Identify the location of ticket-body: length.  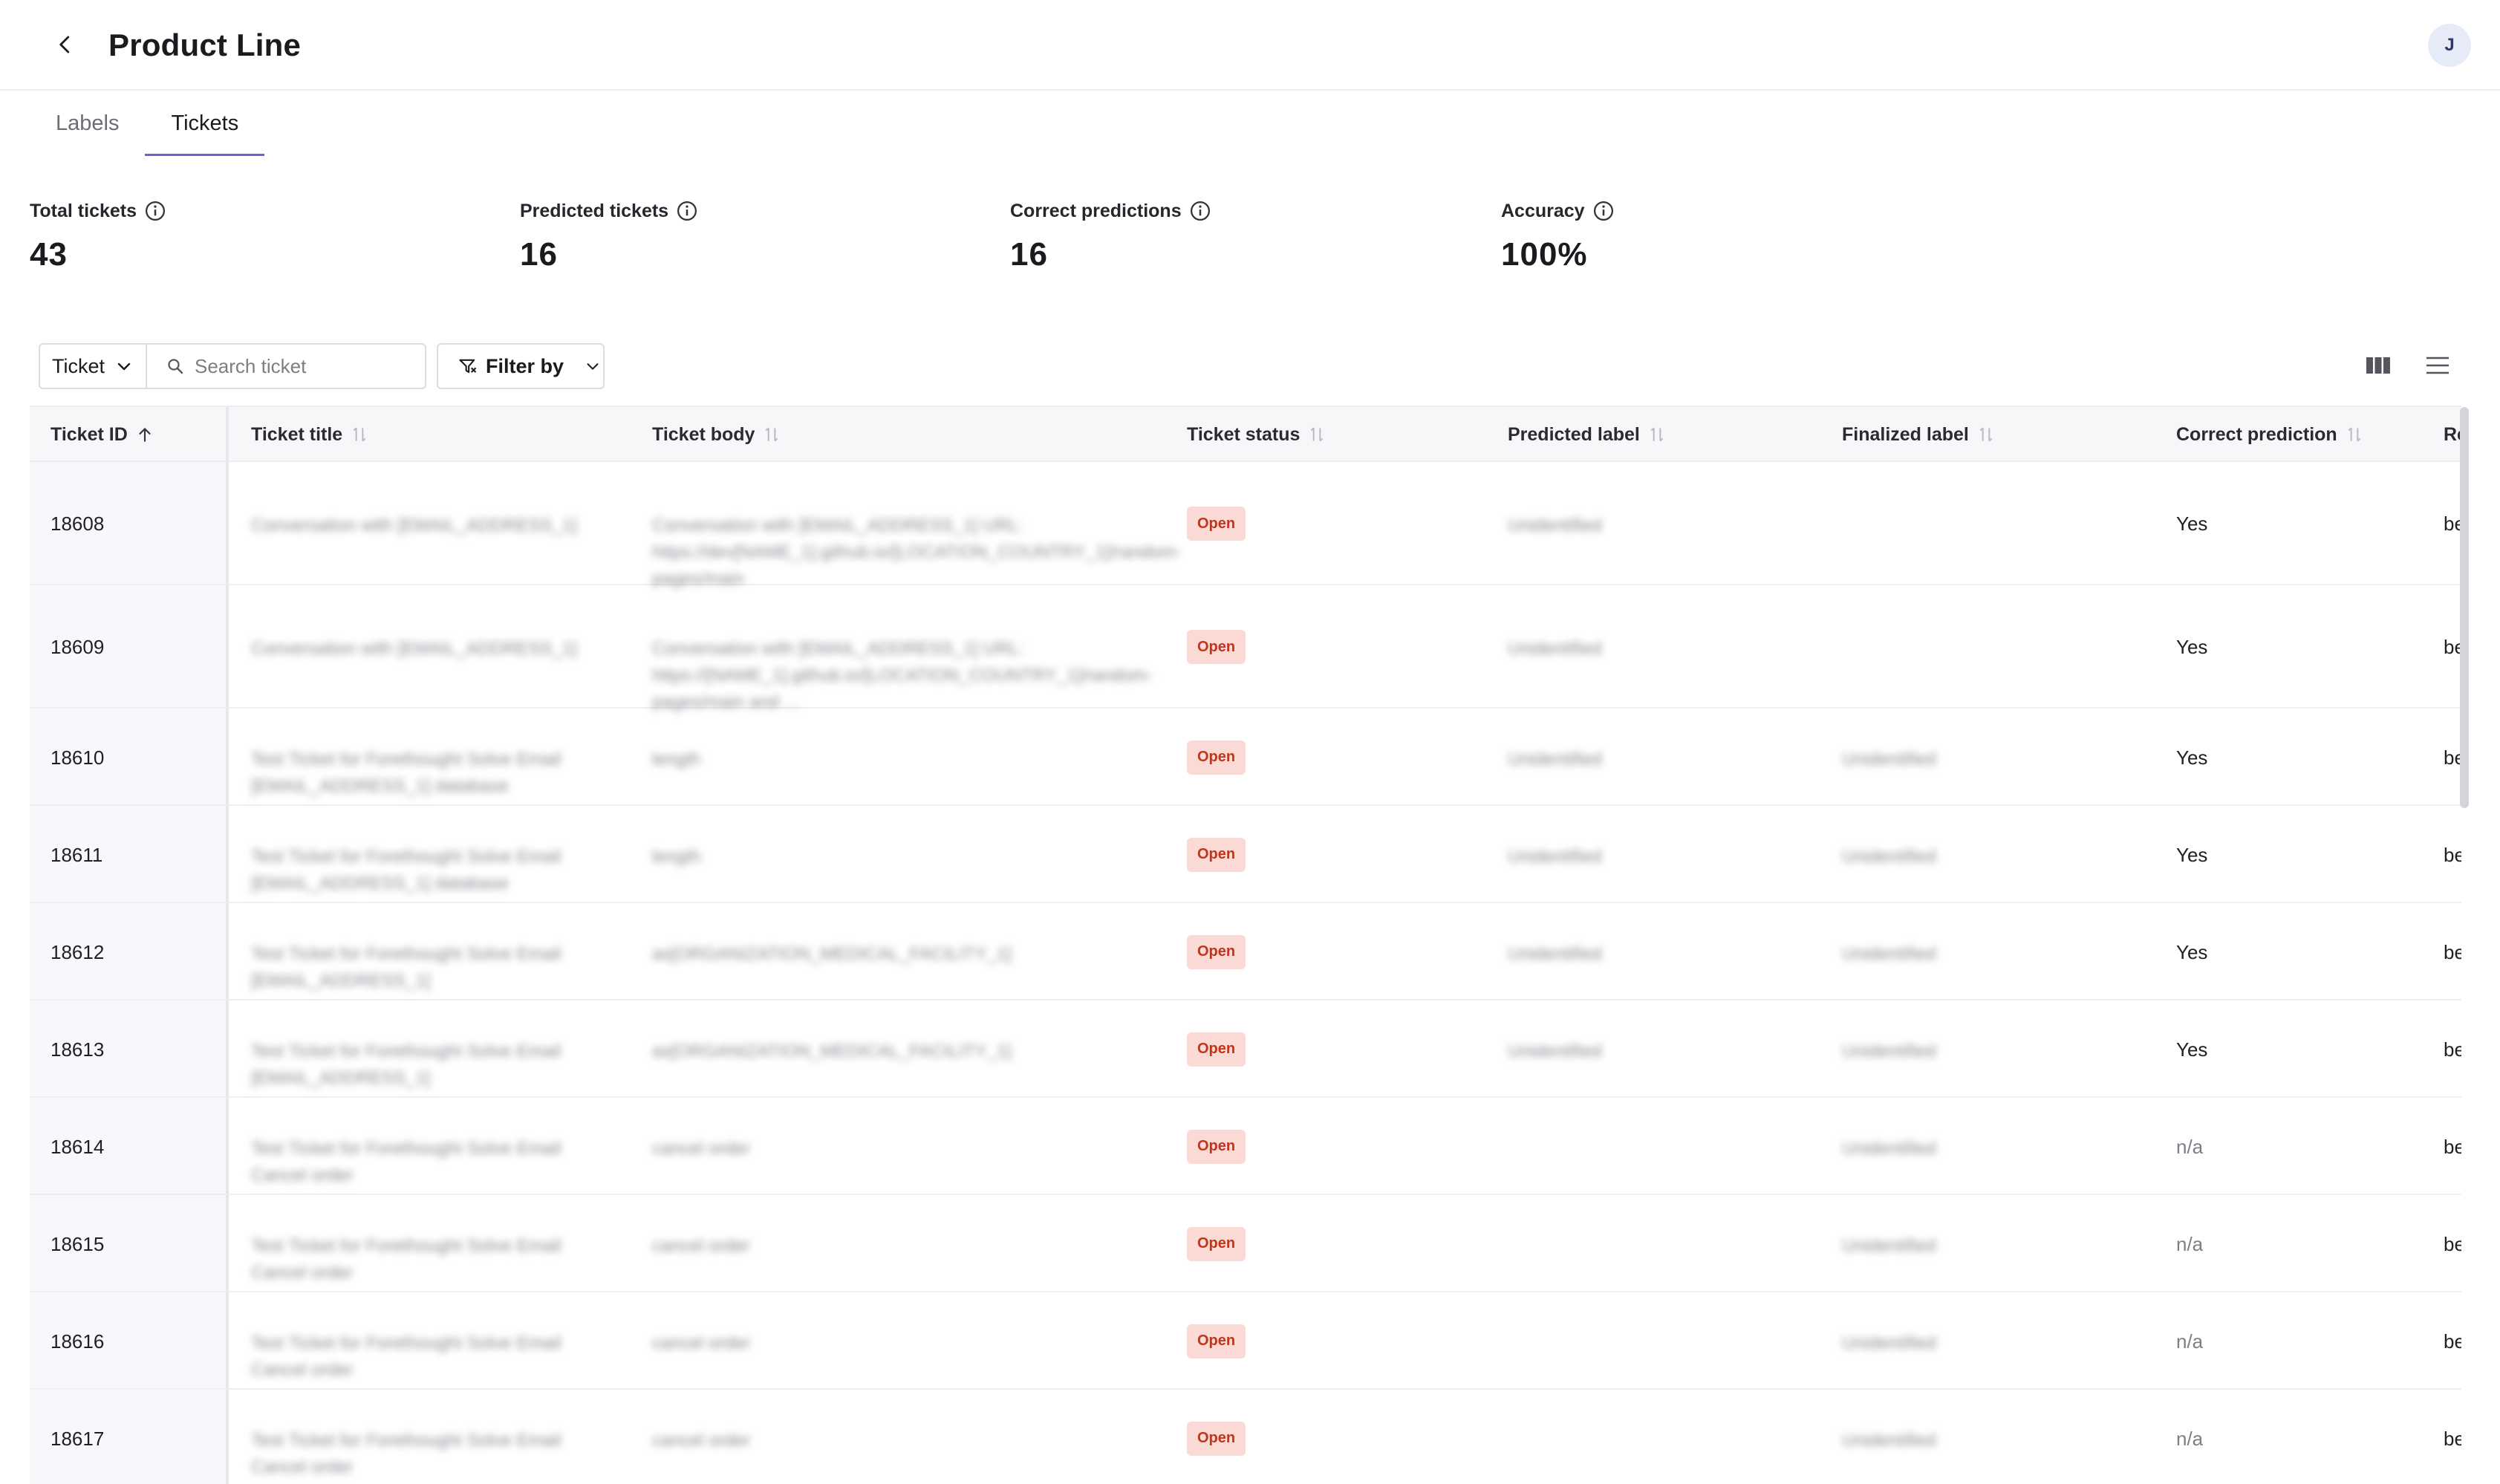
(676, 856).